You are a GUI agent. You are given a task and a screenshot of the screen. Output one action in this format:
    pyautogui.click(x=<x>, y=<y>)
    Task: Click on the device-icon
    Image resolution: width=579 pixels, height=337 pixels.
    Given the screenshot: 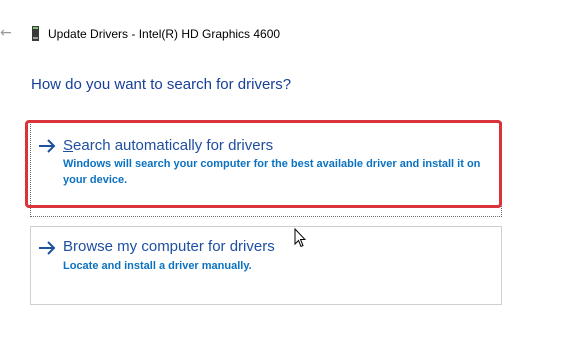 What is the action you would take?
    pyautogui.click(x=35, y=33)
    